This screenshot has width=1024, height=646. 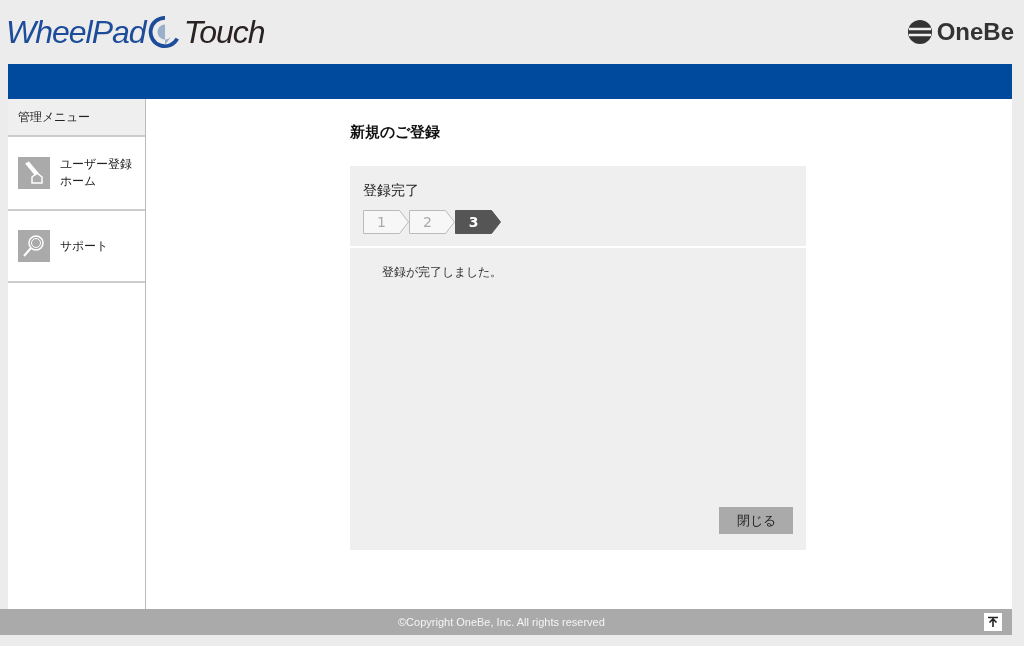 I want to click on step-indicator: 1, so click(x=386, y=222).